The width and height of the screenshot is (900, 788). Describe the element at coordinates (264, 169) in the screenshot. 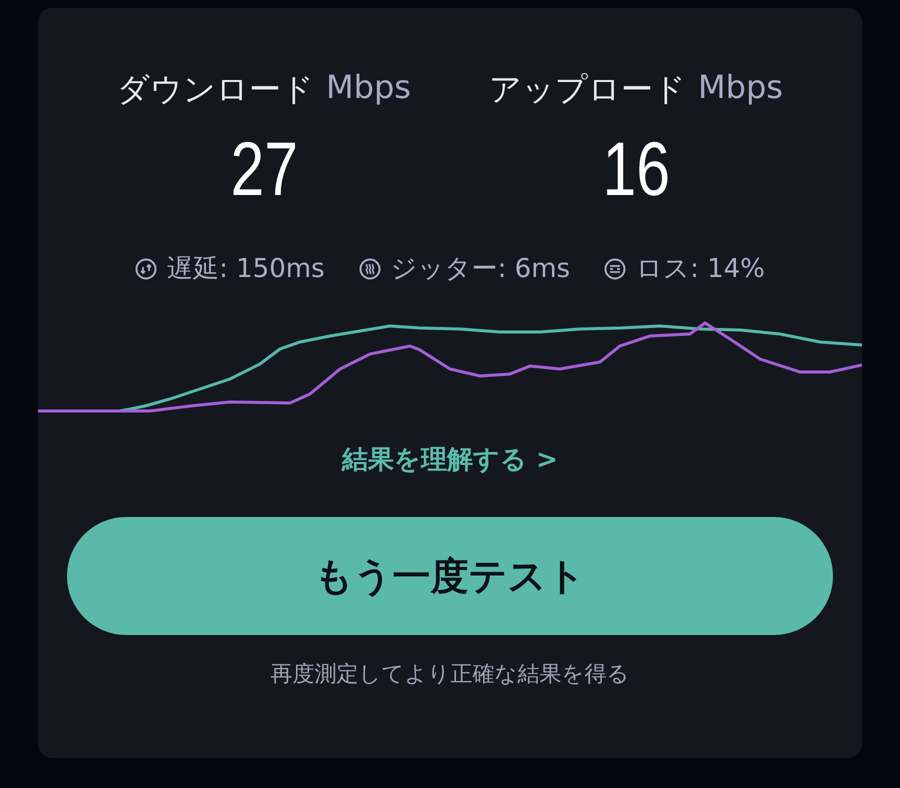

I see `speed-value: 27` at that location.